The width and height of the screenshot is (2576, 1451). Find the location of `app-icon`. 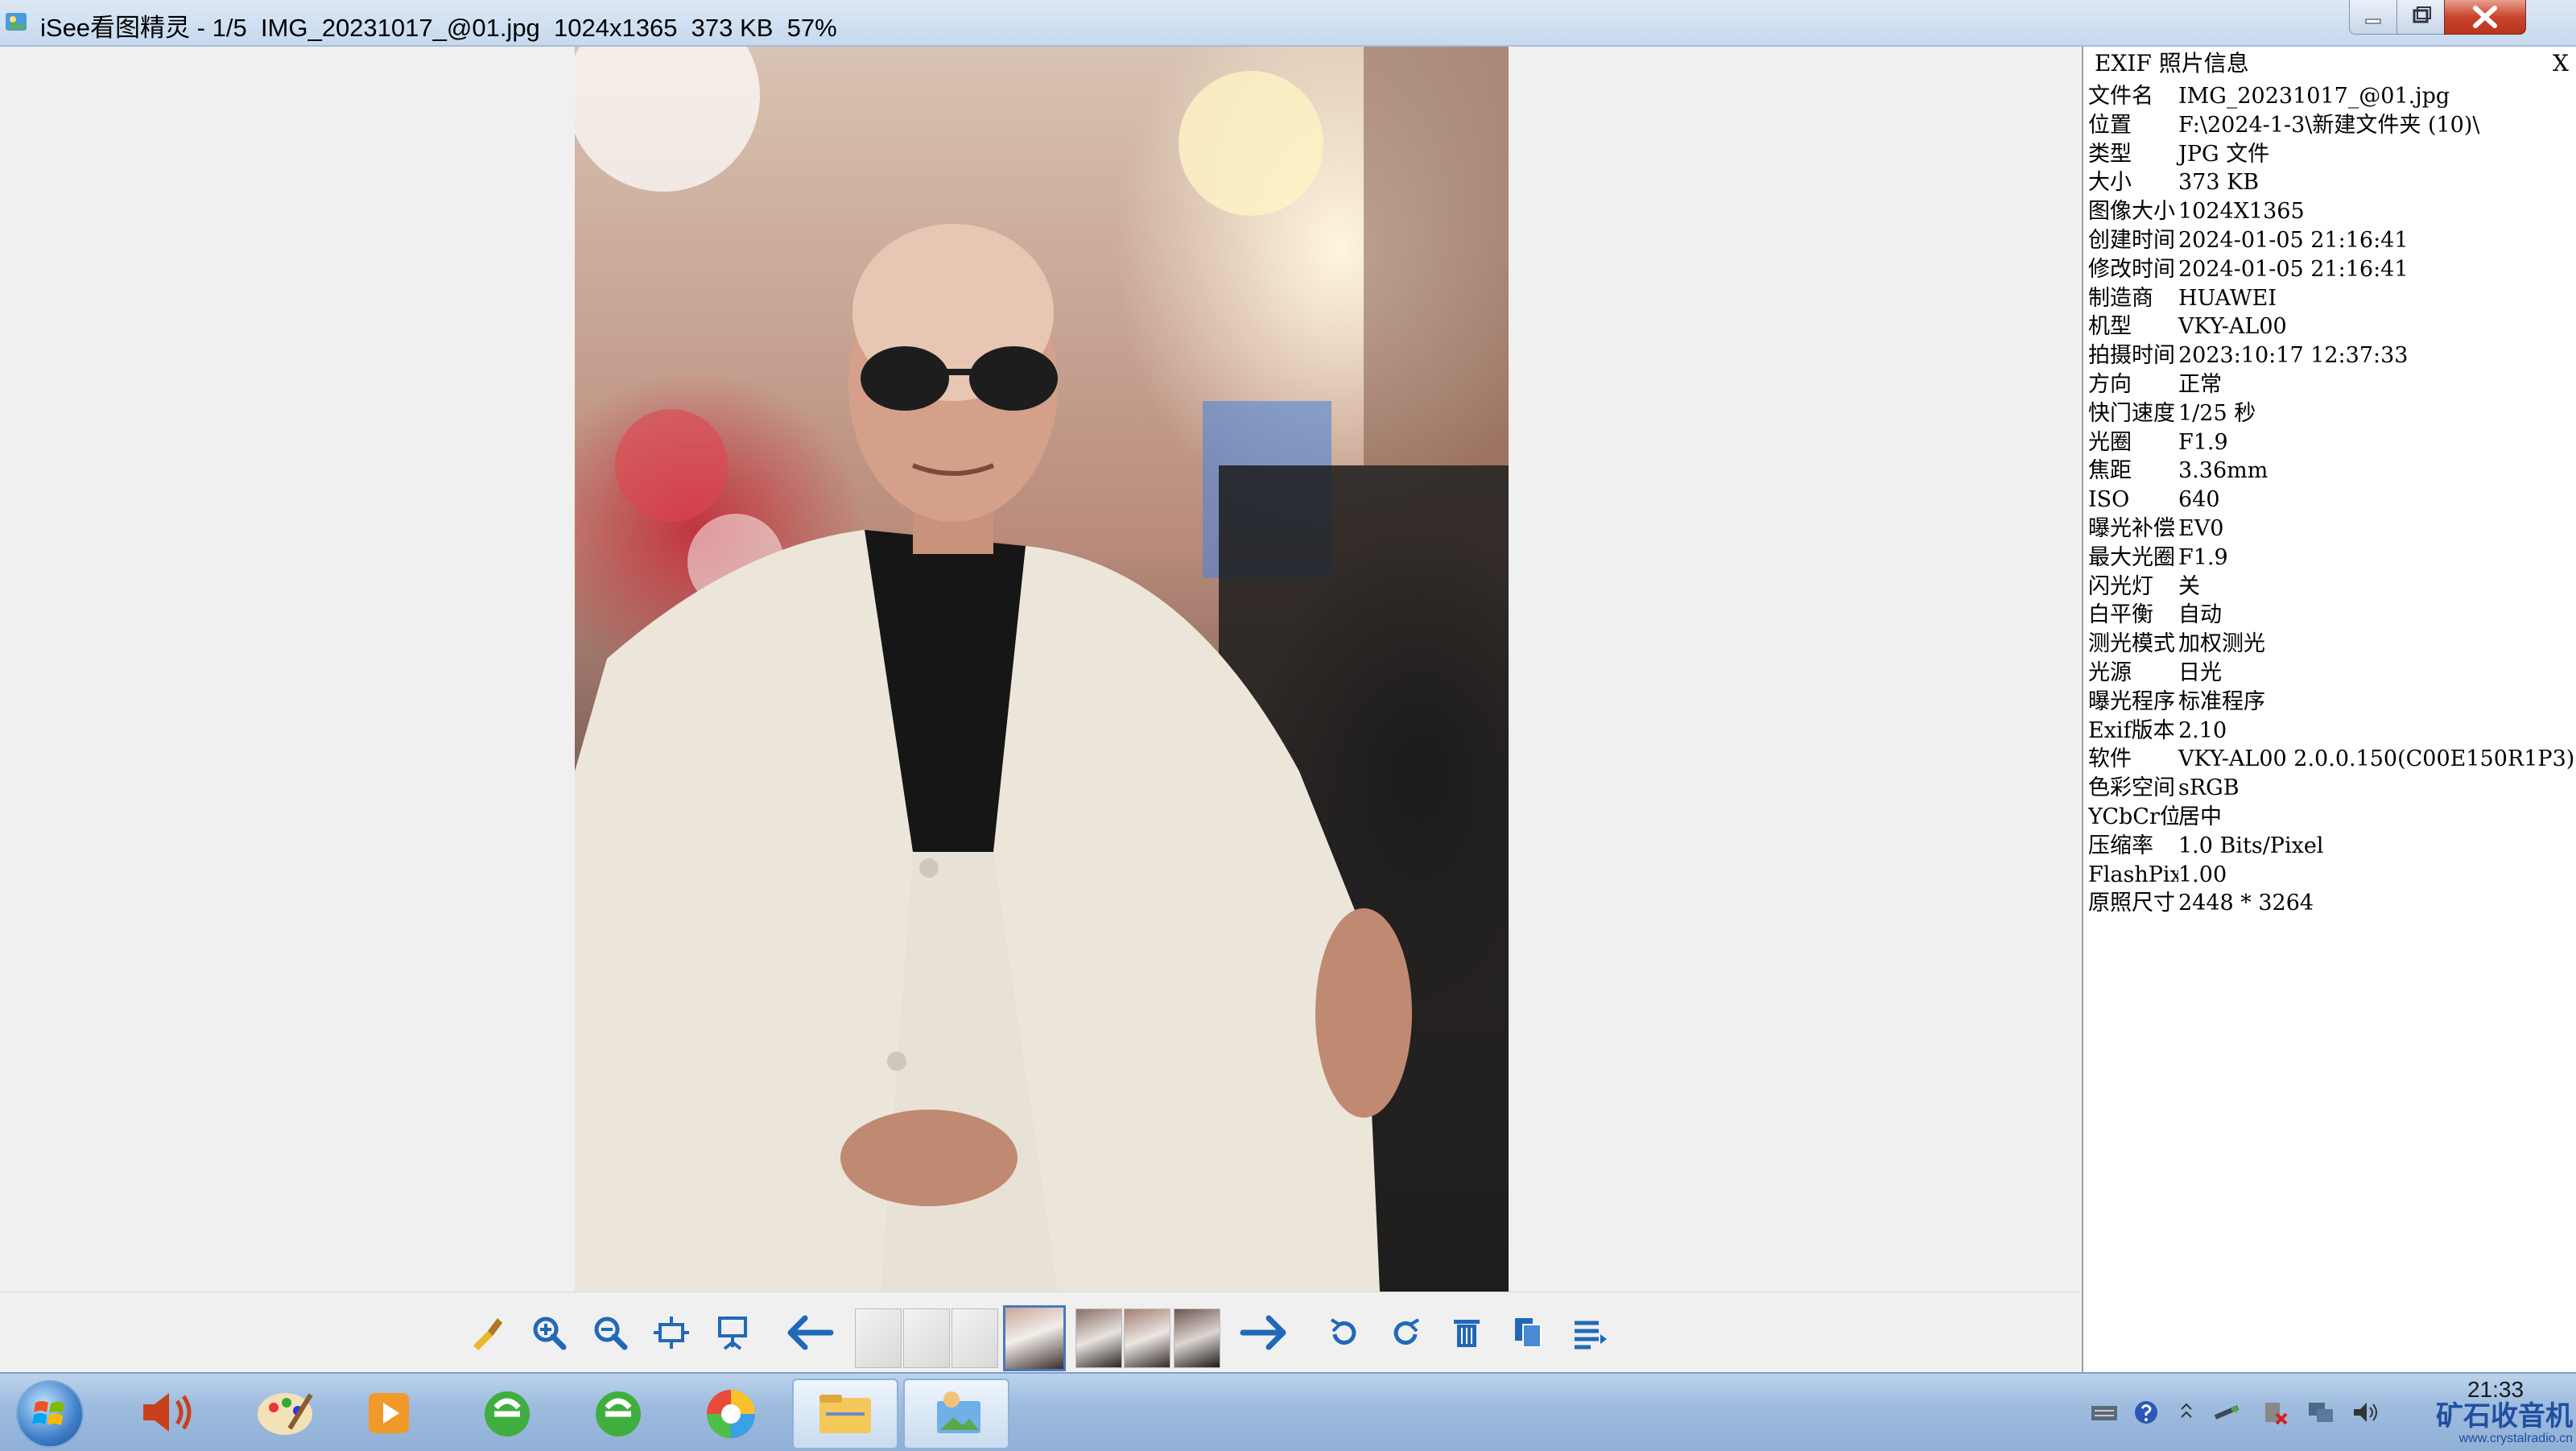

app-icon is located at coordinates (17, 21).